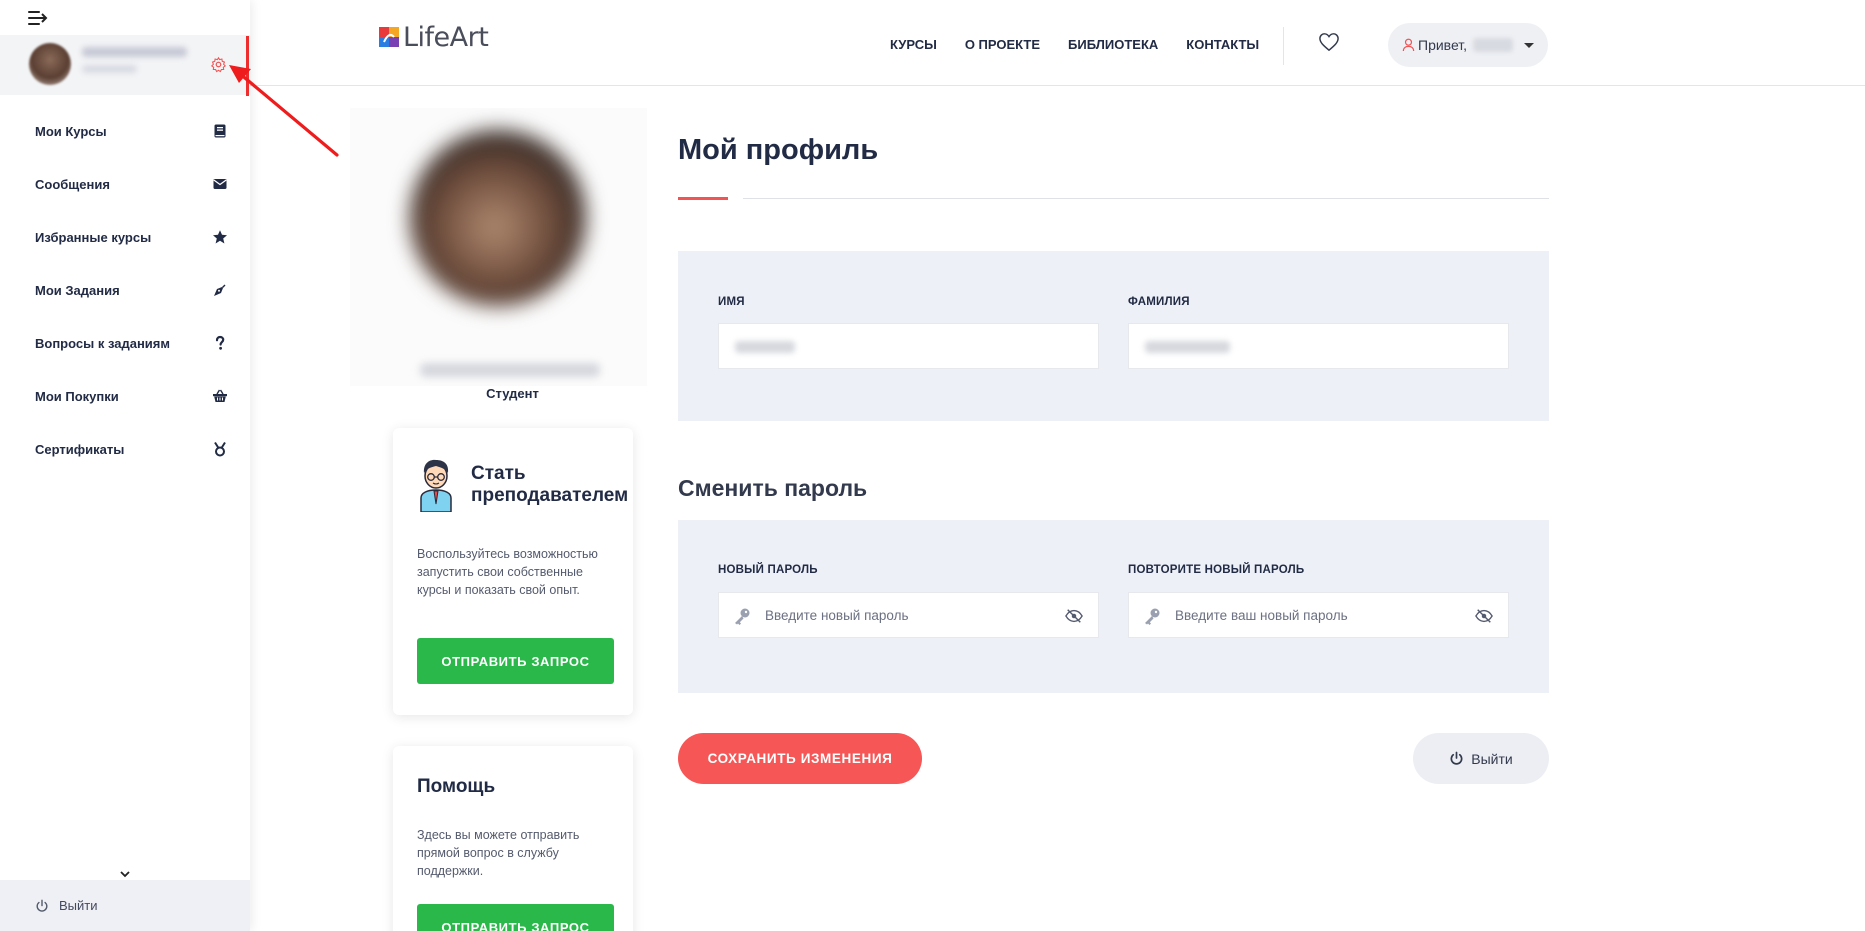 The width and height of the screenshot is (1865, 931). I want to click on sidebar-item-purchases: Мои Покупки, so click(125, 396).